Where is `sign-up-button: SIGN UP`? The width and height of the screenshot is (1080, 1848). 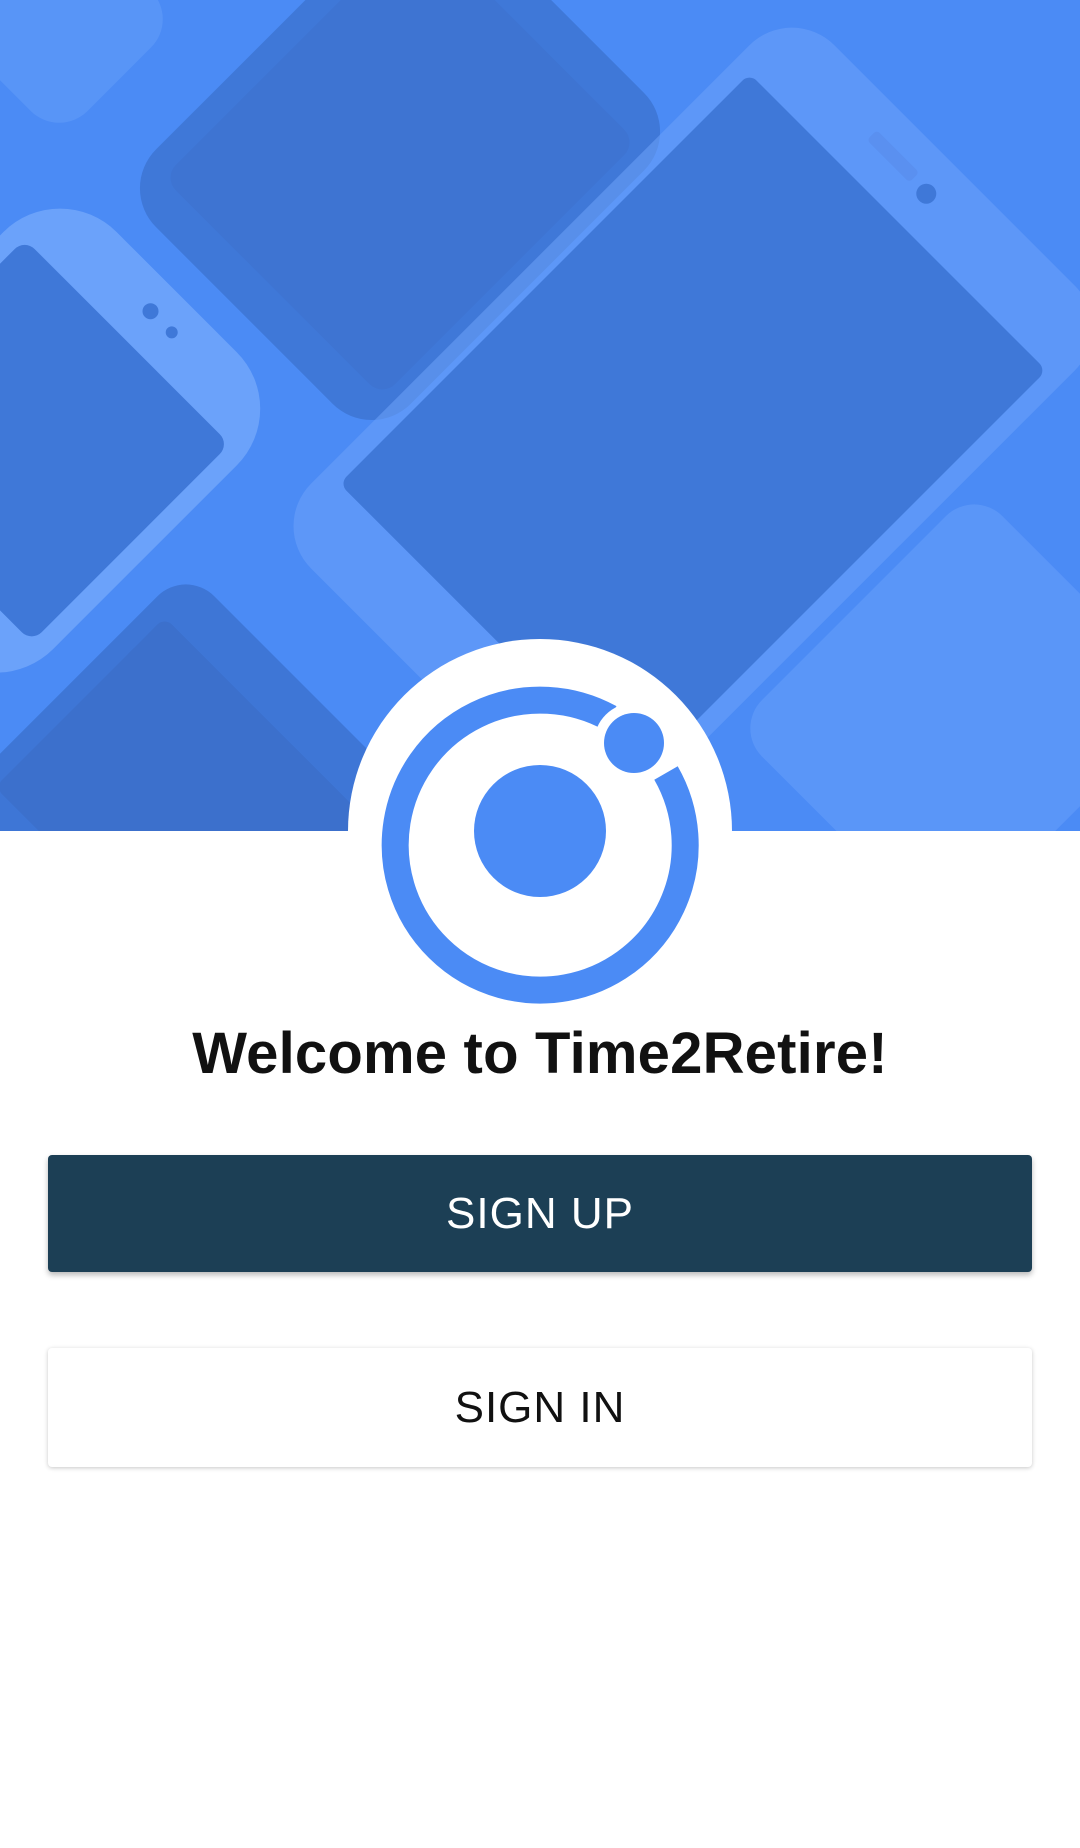 sign-up-button: SIGN UP is located at coordinates (540, 1213).